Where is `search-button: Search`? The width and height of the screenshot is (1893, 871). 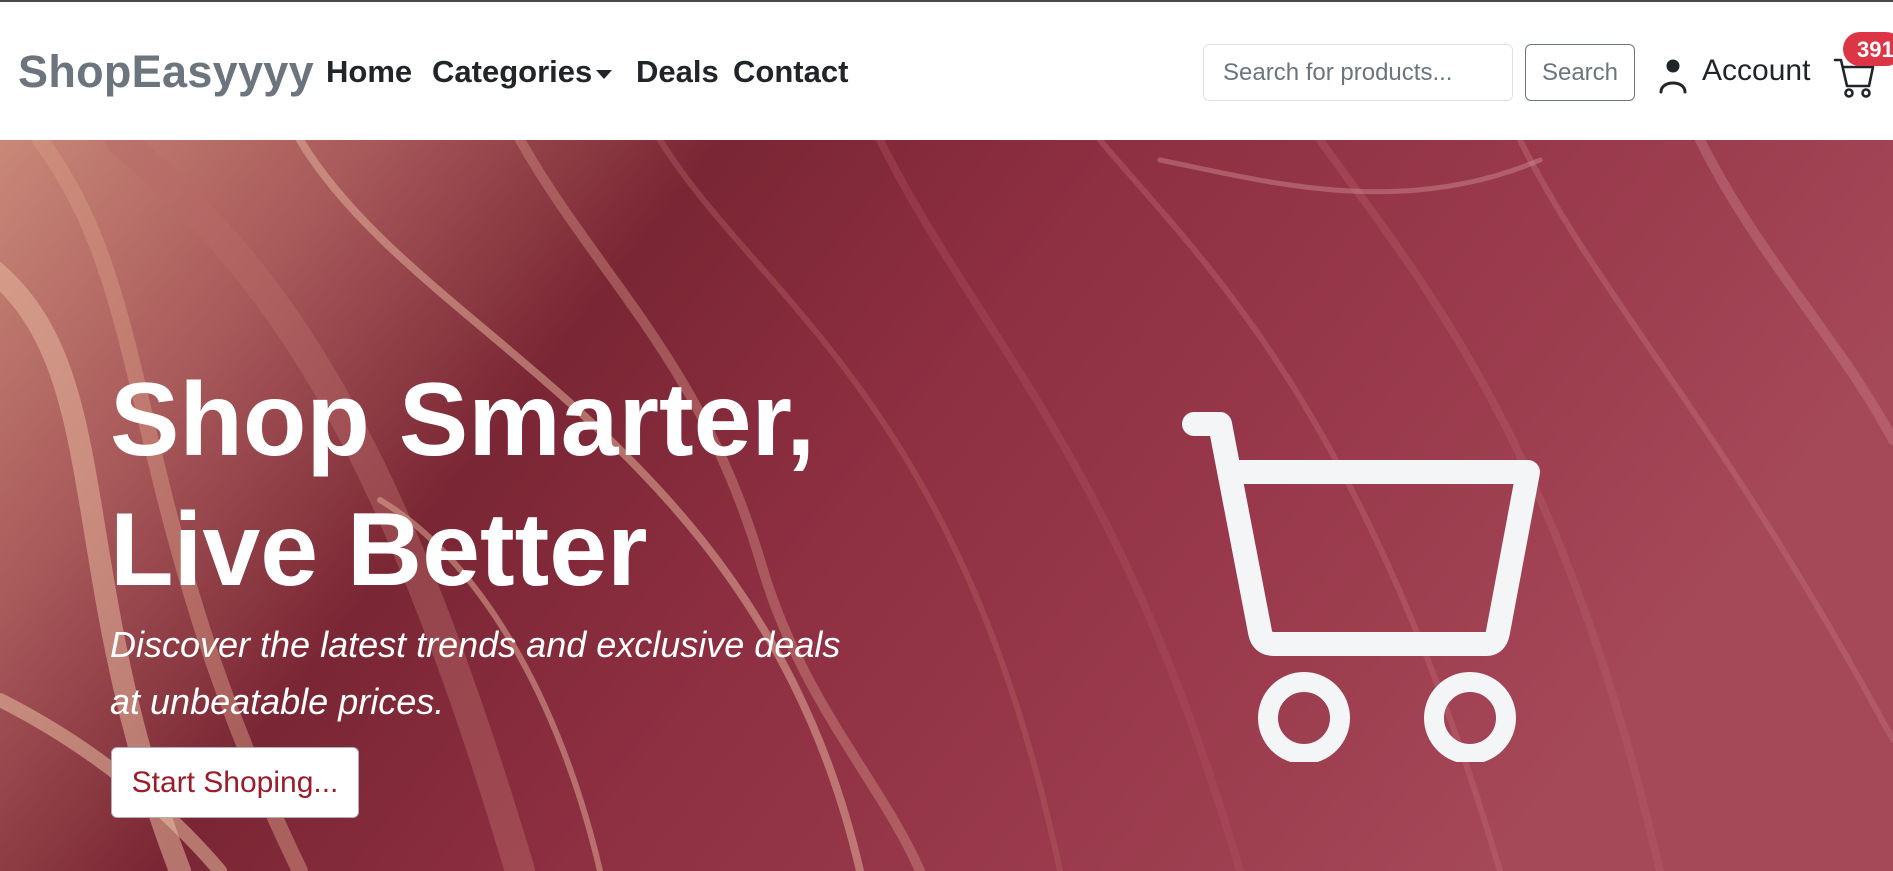 search-button: Search is located at coordinates (1580, 72).